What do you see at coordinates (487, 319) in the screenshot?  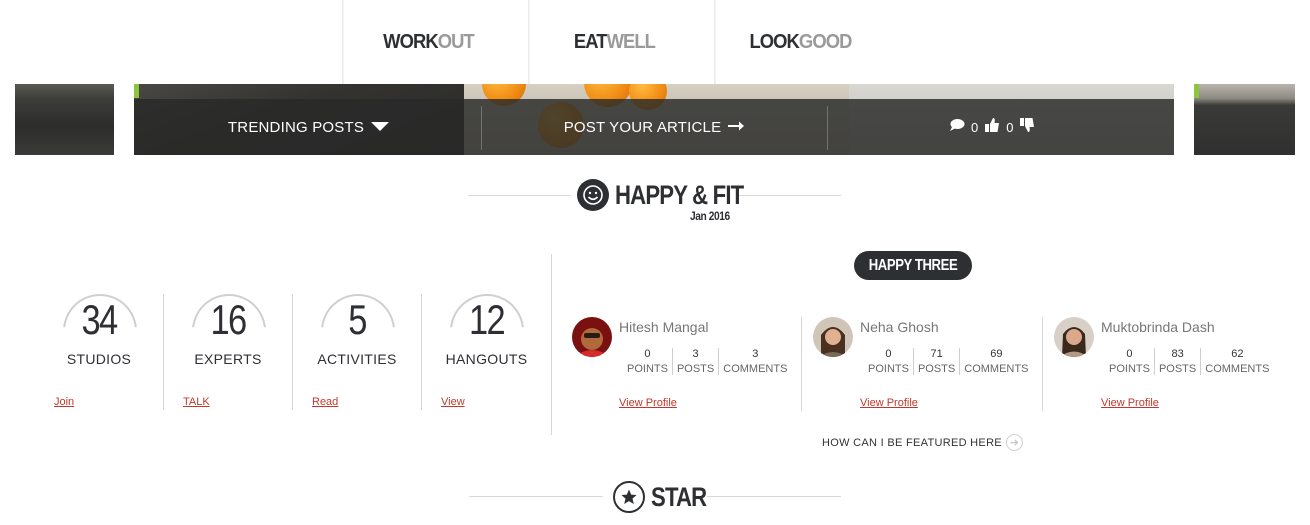 I see `stat-value: 12` at bounding box center [487, 319].